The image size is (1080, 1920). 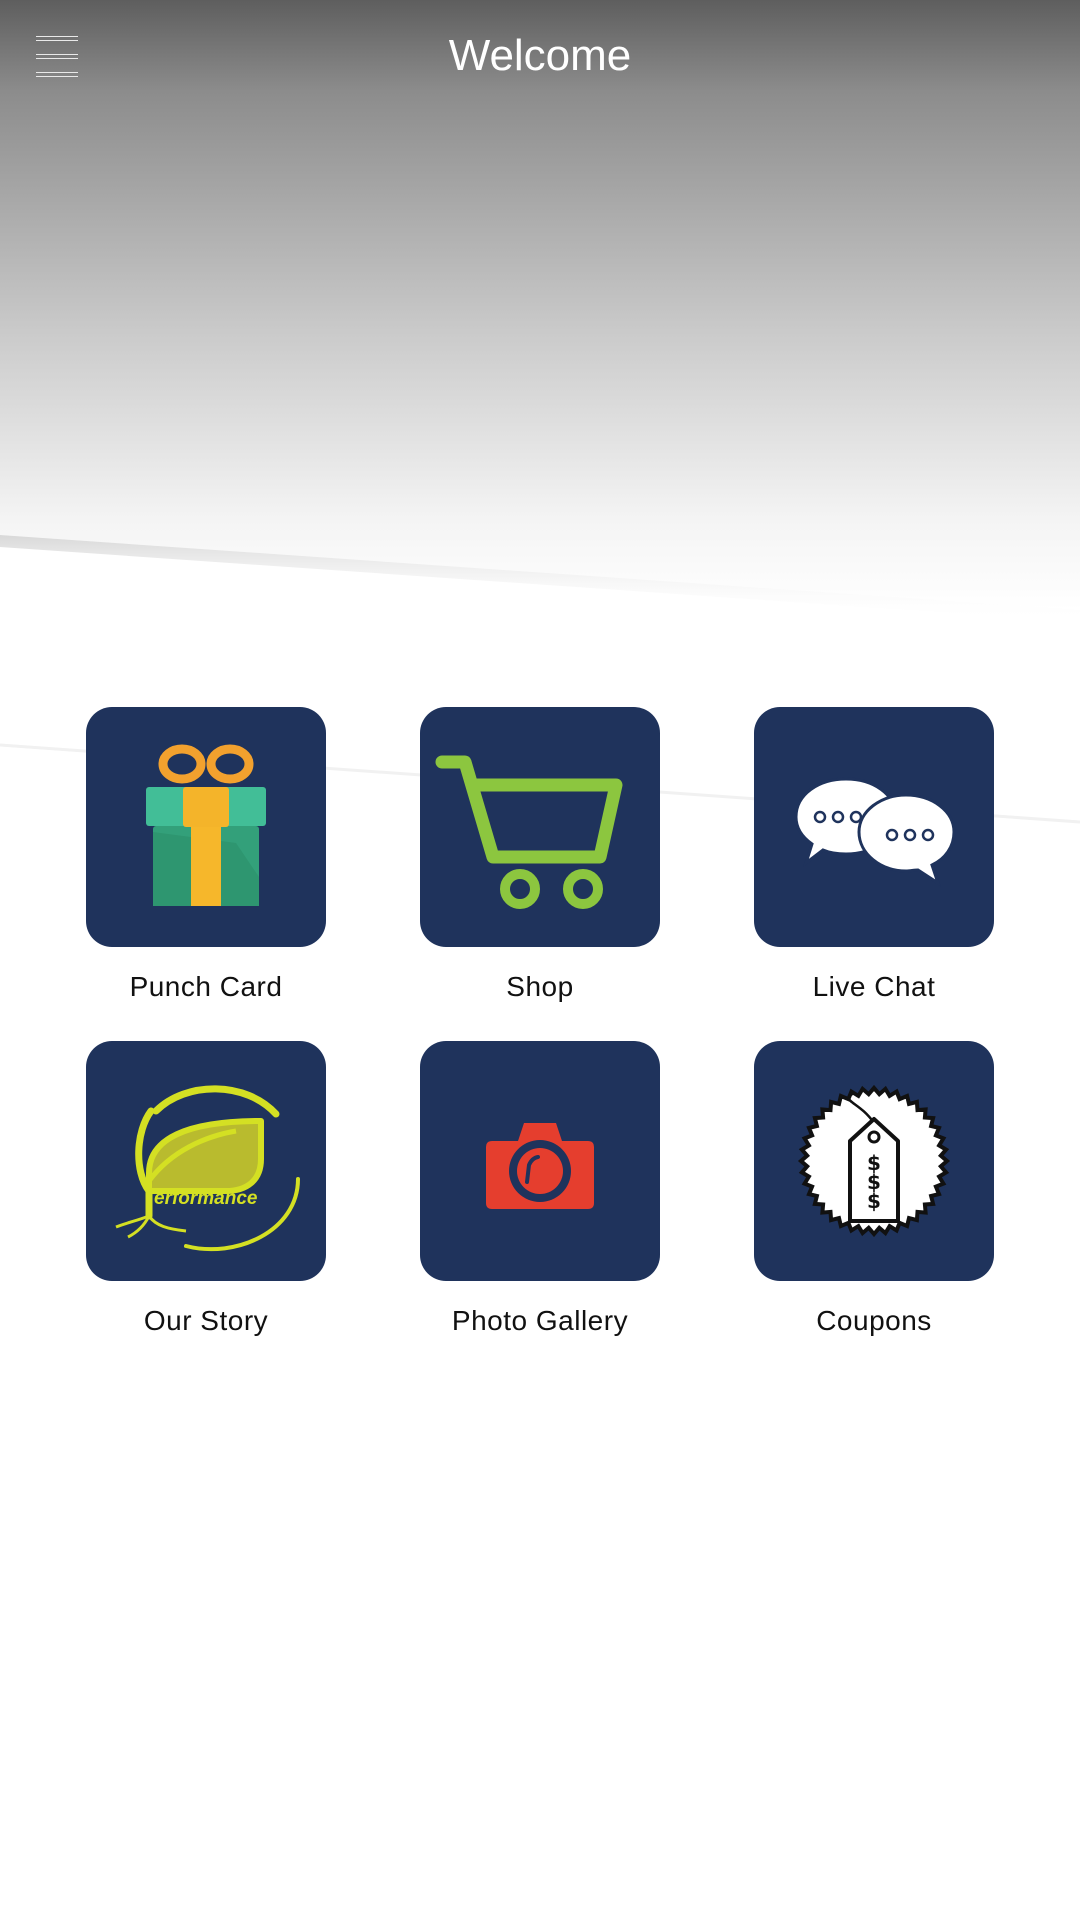 I want to click on tile-label: Photo Gallery, so click(x=540, y=1320).